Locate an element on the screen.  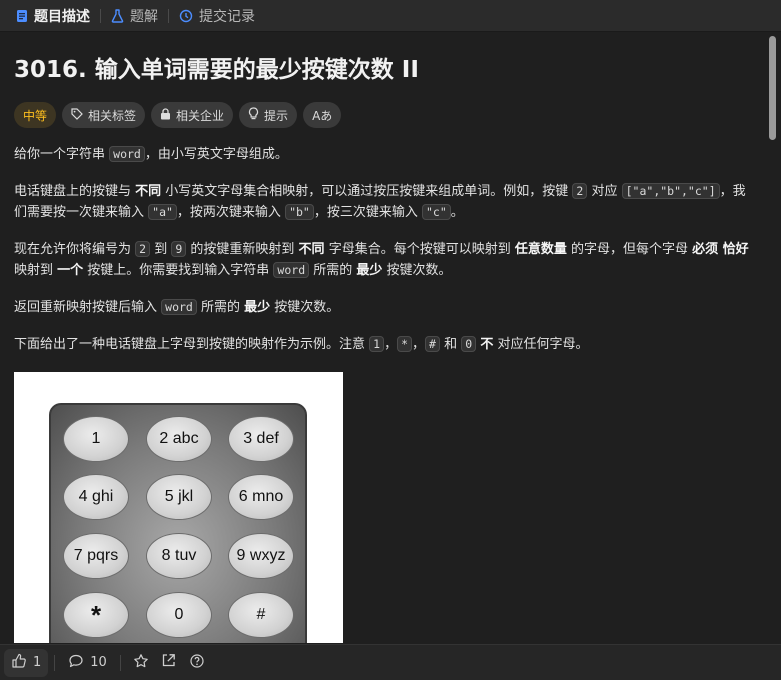
like-button: 1 is located at coordinates (26, 662).